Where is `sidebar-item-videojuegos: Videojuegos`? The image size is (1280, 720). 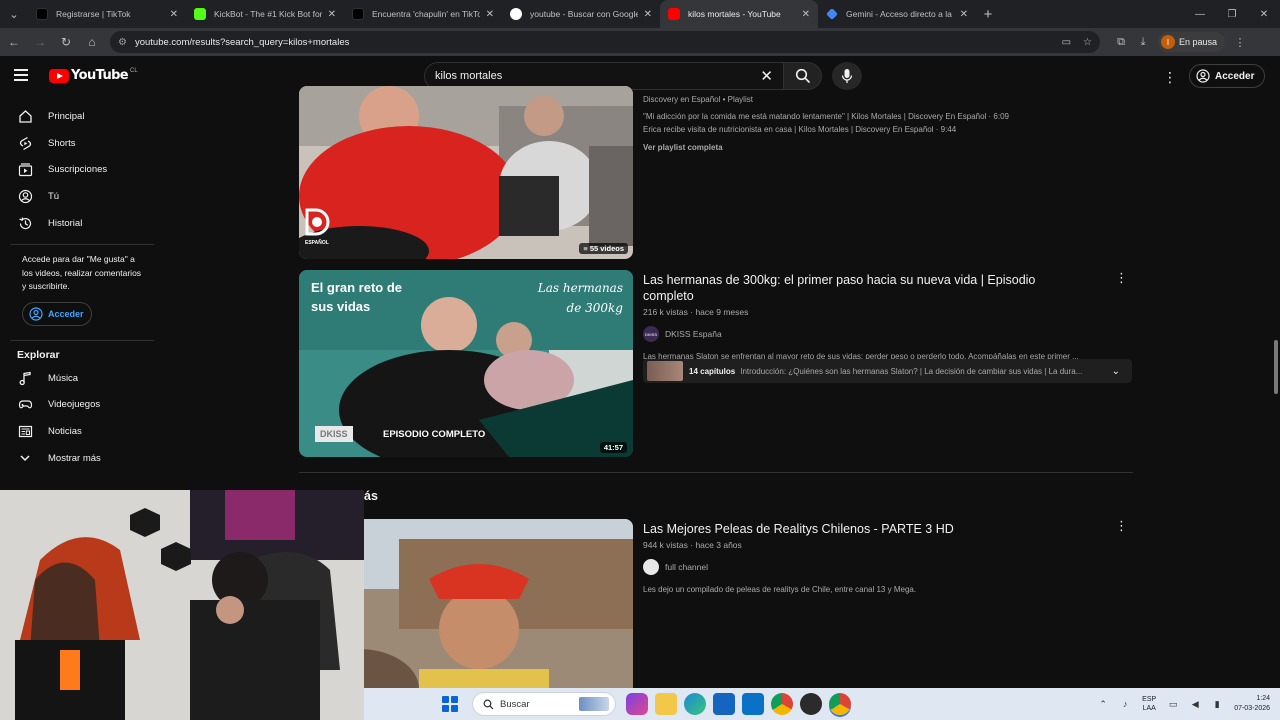 sidebar-item-videojuegos: Videojuegos is located at coordinates (78, 405).